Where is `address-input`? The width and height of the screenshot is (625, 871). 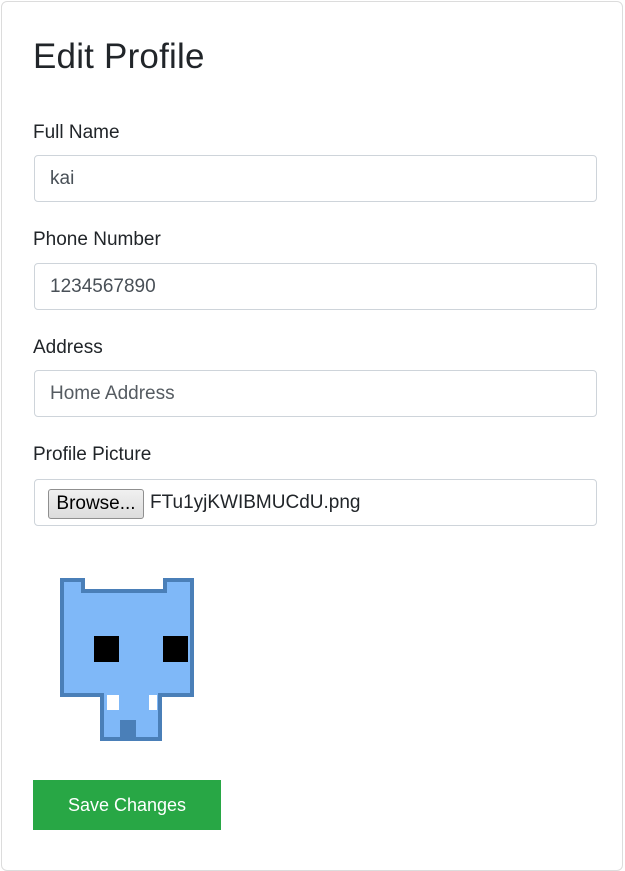 address-input is located at coordinates (315, 393).